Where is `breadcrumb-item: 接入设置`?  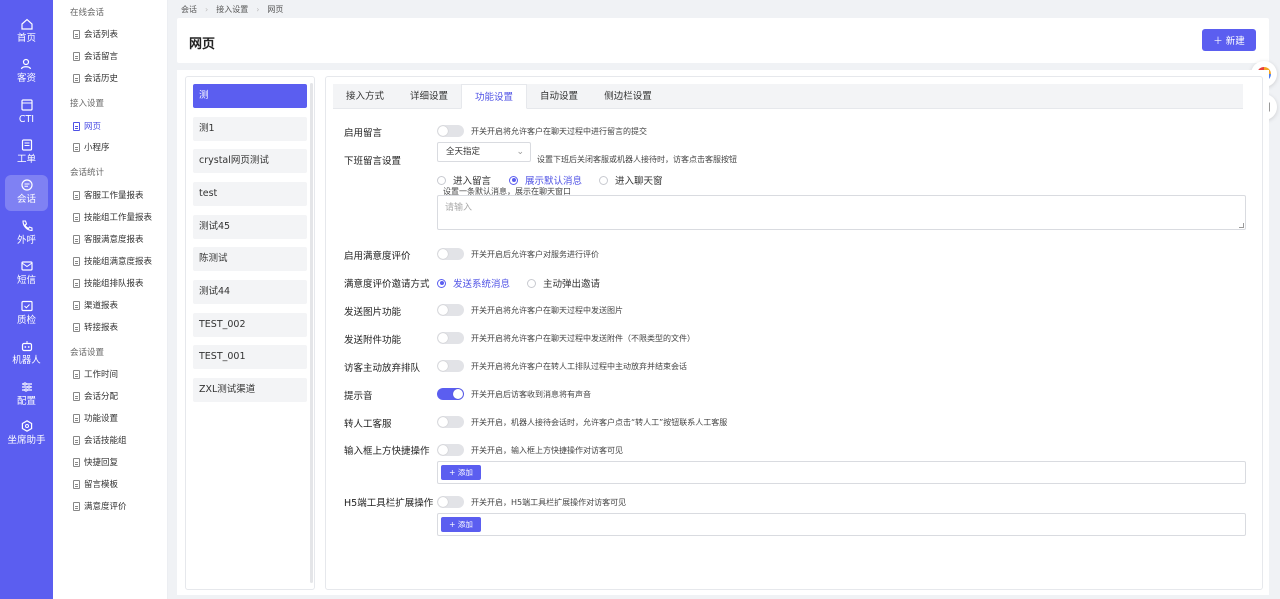 breadcrumb-item: 接入设置 is located at coordinates (232, 9).